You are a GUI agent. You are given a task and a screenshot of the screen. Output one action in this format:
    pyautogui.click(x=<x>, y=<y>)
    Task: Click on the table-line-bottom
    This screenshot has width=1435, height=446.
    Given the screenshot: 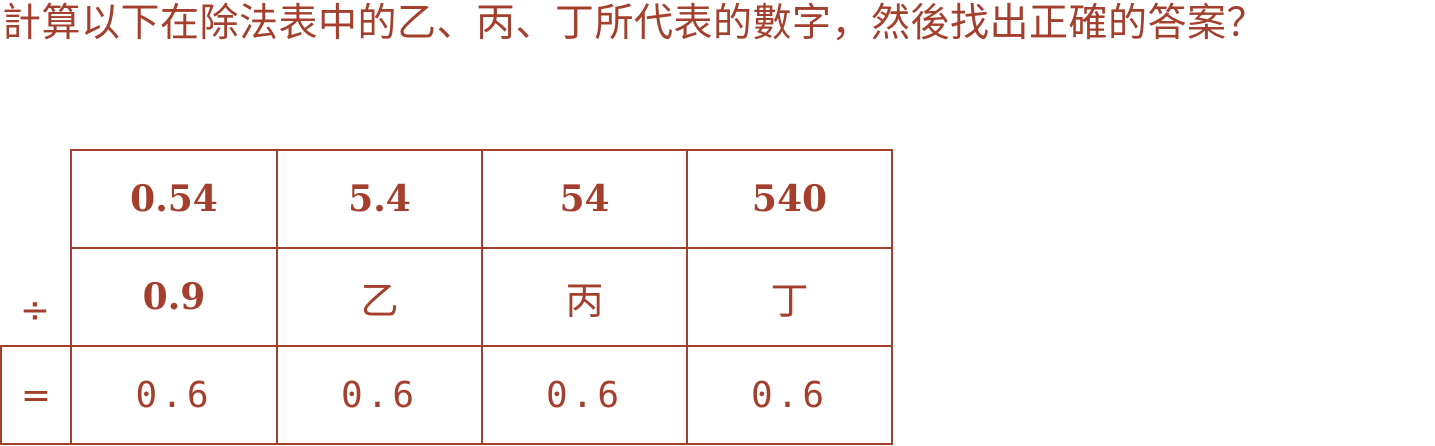 What is the action you would take?
    pyautogui.click(x=446, y=444)
    